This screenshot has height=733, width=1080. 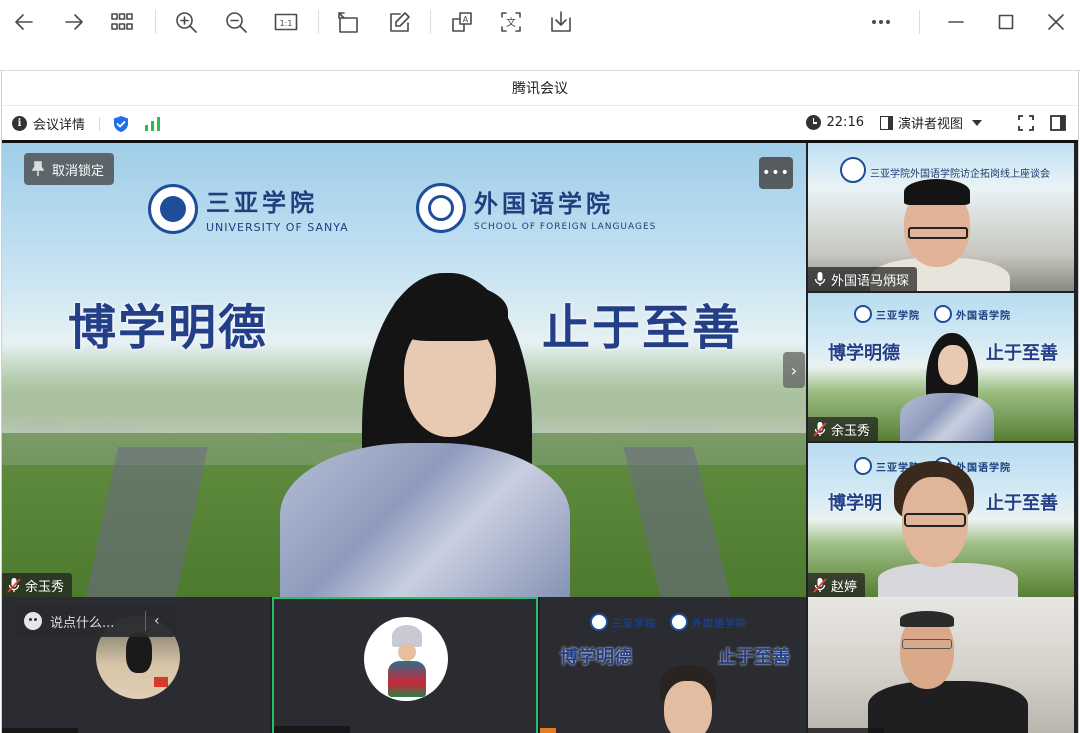 What do you see at coordinates (45, 587) in the screenshot?
I see `speaker-name: 余玉秀` at bounding box center [45, 587].